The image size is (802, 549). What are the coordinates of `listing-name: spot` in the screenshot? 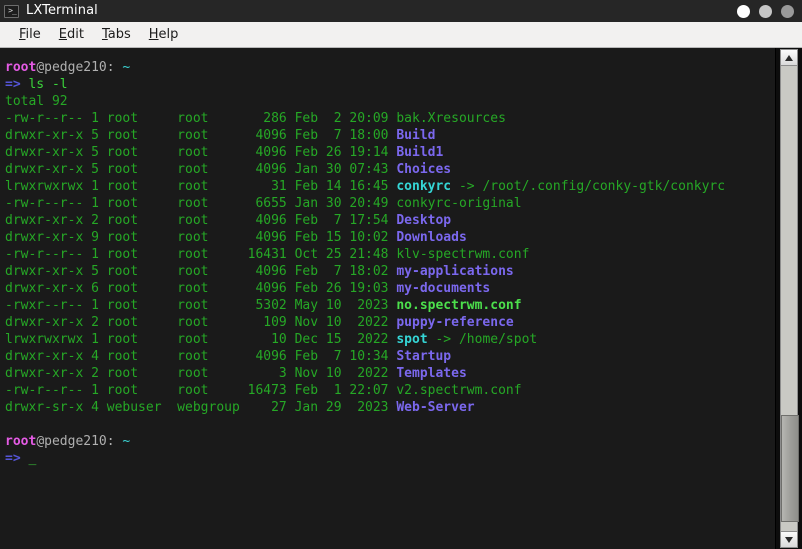 It's located at (412, 339).